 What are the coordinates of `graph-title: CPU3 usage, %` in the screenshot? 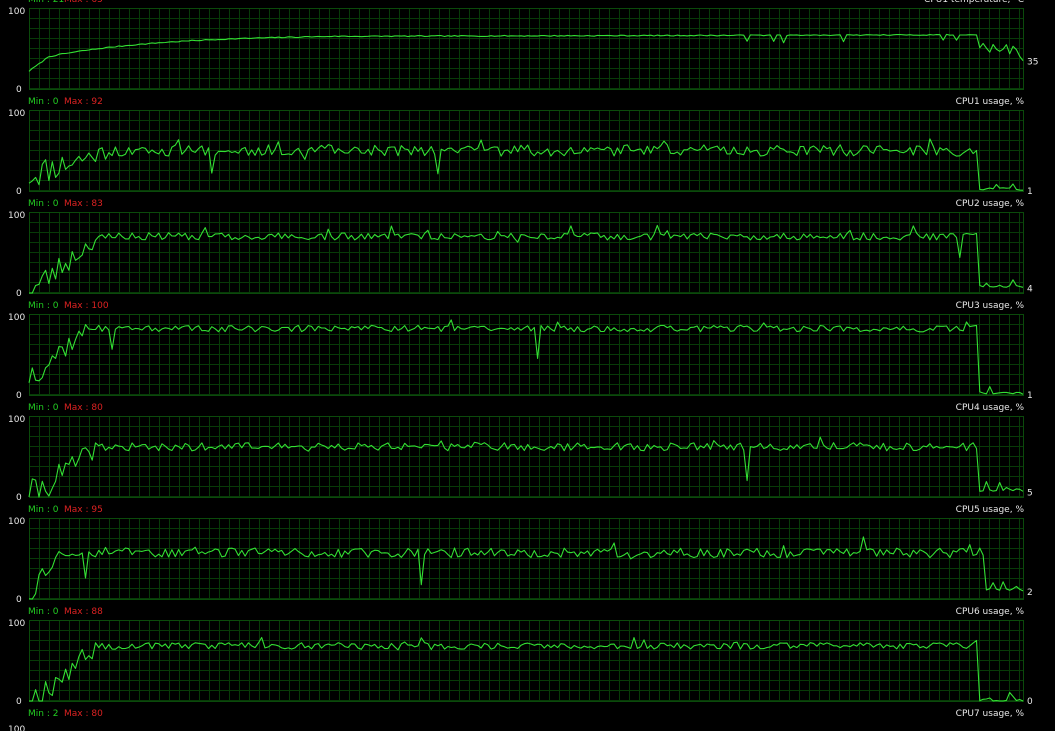 It's located at (990, 306).